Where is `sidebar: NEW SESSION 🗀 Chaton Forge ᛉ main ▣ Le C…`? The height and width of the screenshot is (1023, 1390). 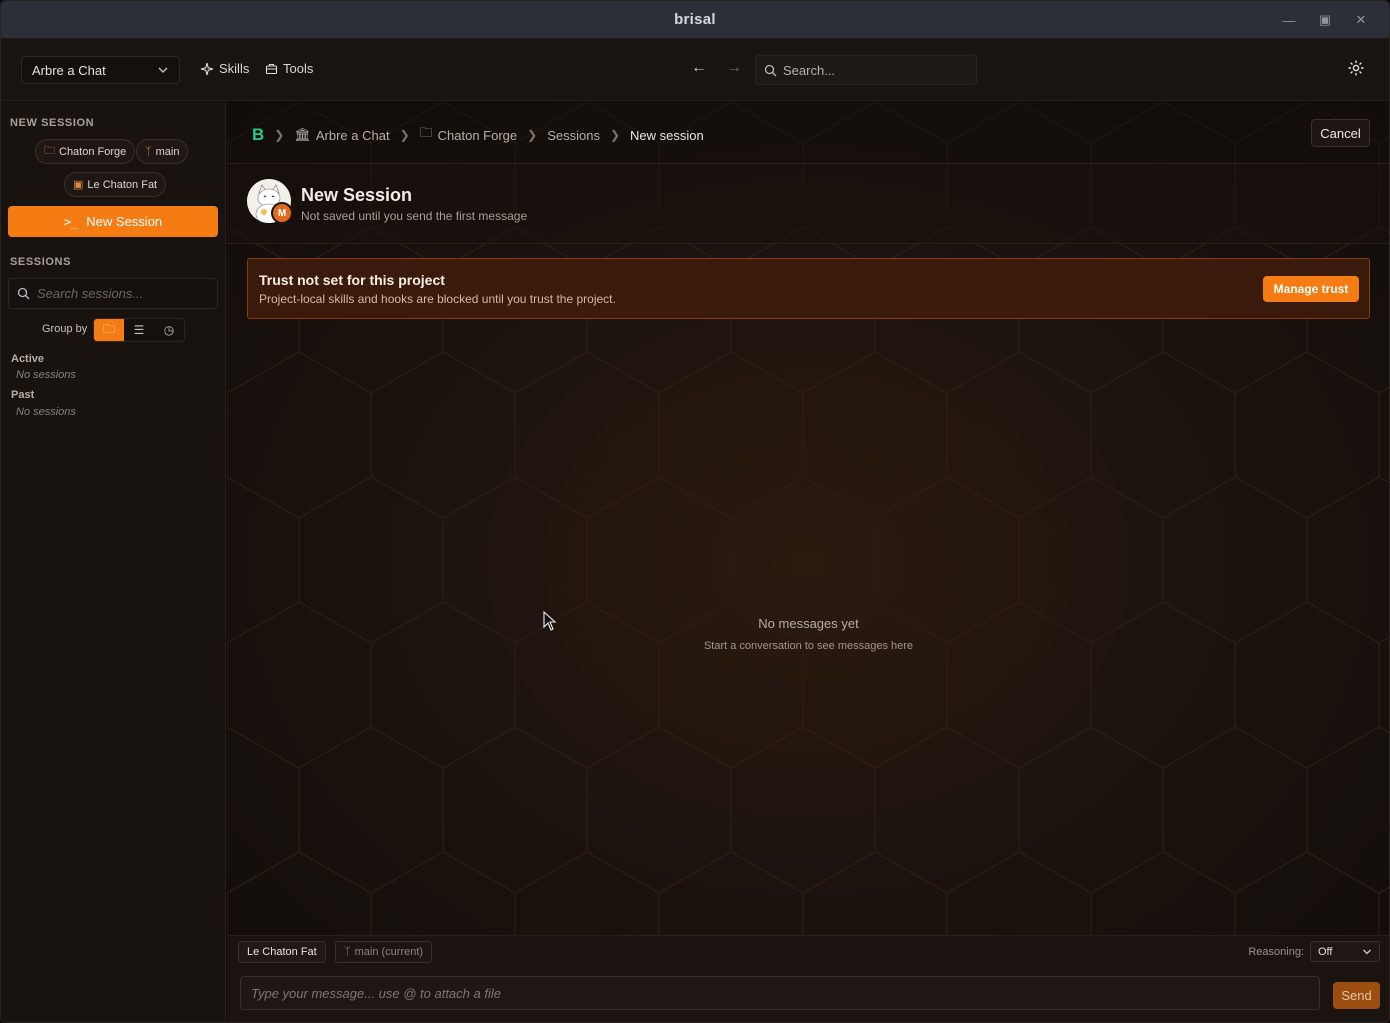 sidebar: NEW SESSION 🗀 Chaton Forge ᛉ main ▣ Le C… is located at coordinates (113, 562).